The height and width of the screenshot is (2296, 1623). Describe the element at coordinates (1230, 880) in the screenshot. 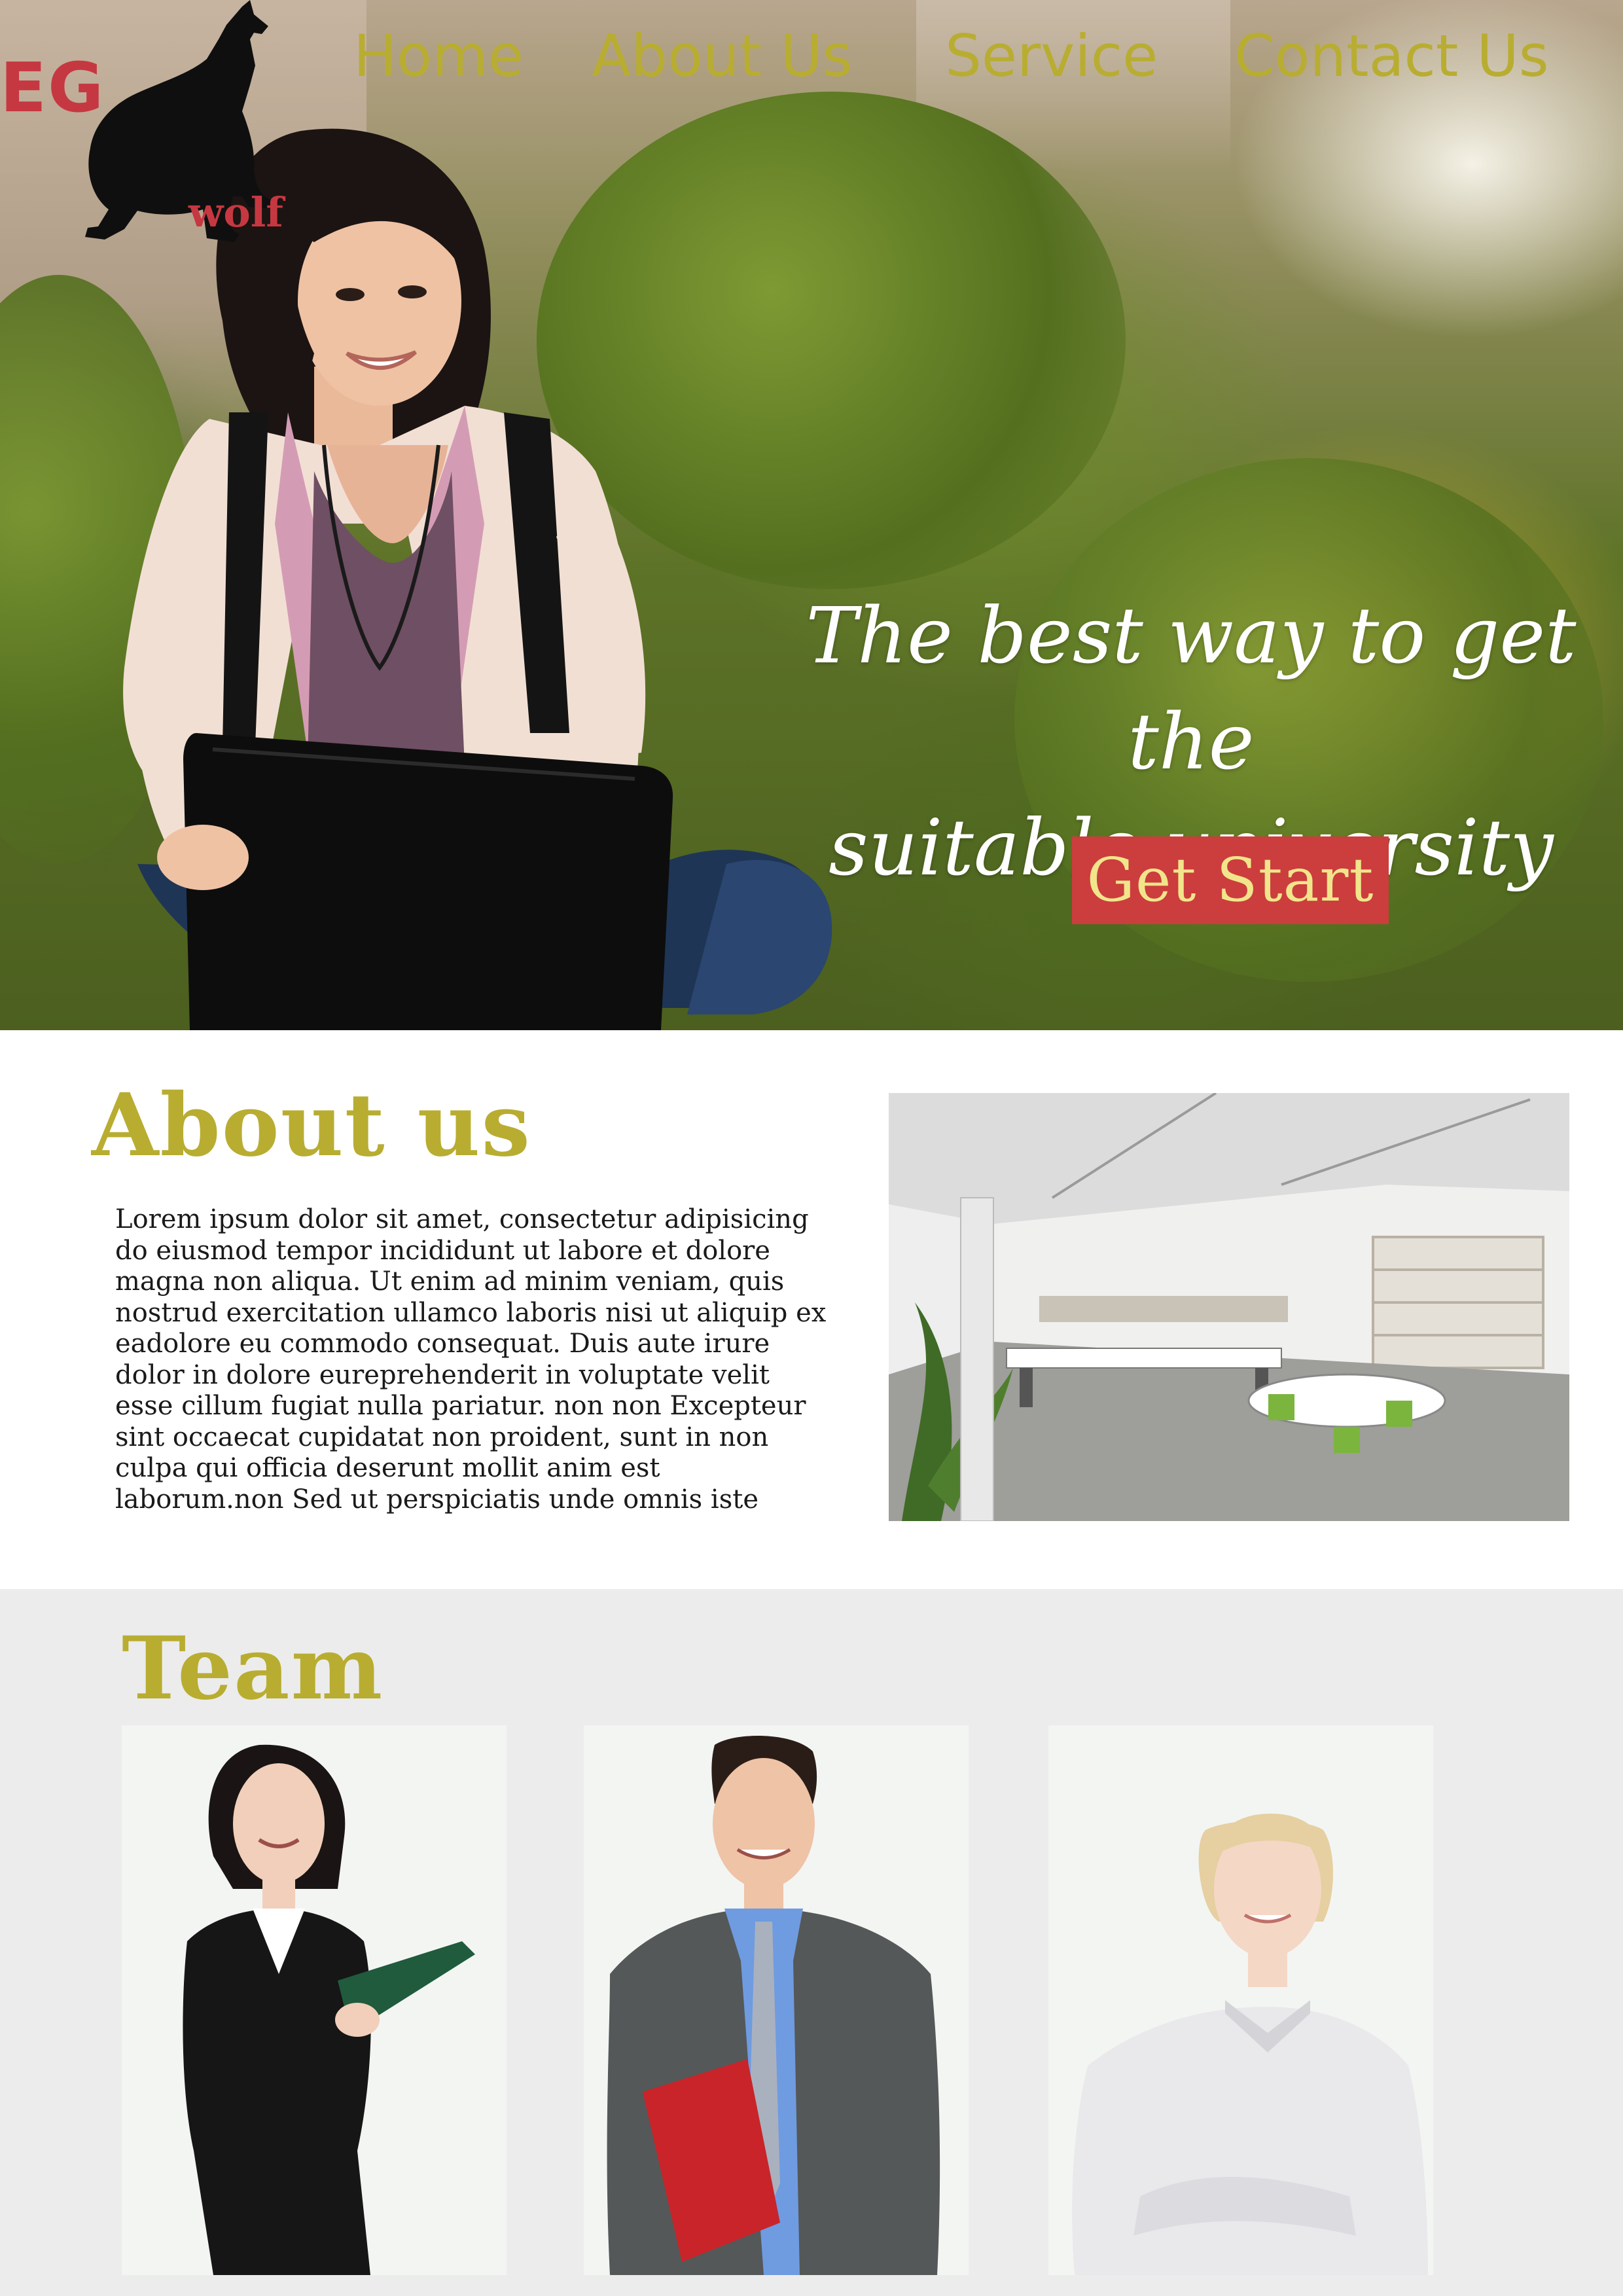

I see `get-start-button: Get Start` at that location.